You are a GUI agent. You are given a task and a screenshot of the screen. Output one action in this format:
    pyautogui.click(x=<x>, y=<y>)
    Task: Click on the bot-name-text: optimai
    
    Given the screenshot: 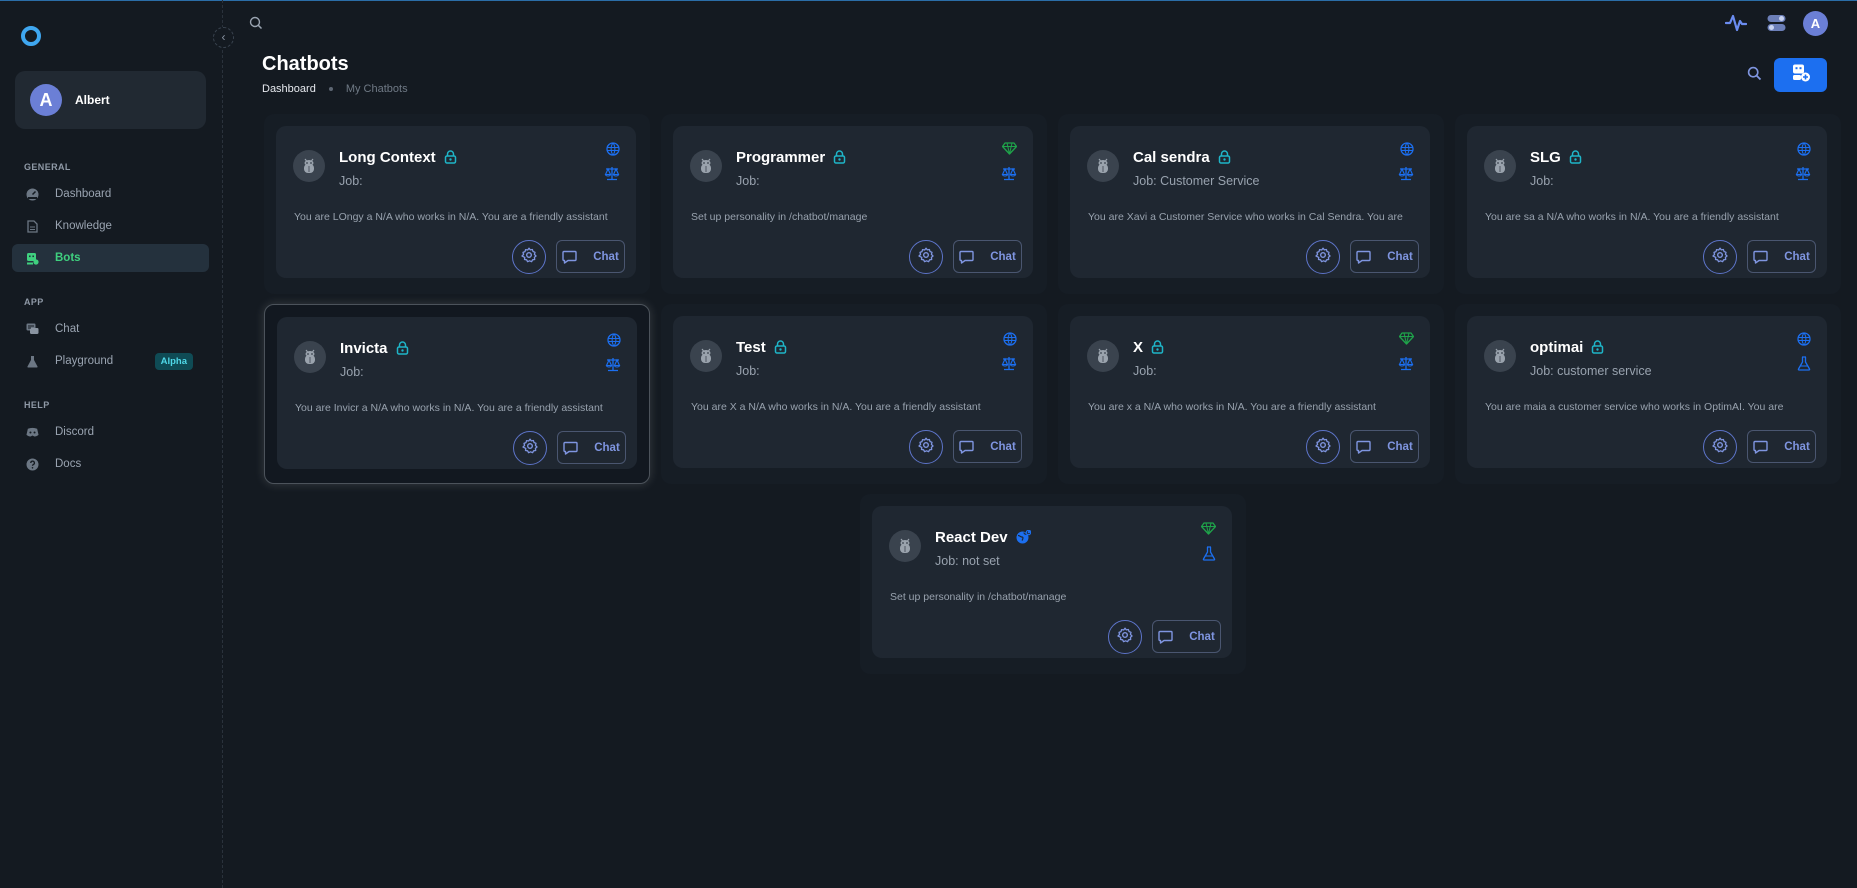 What is the action you would take?
    pyautogui.click(x=1557, y=347)
    